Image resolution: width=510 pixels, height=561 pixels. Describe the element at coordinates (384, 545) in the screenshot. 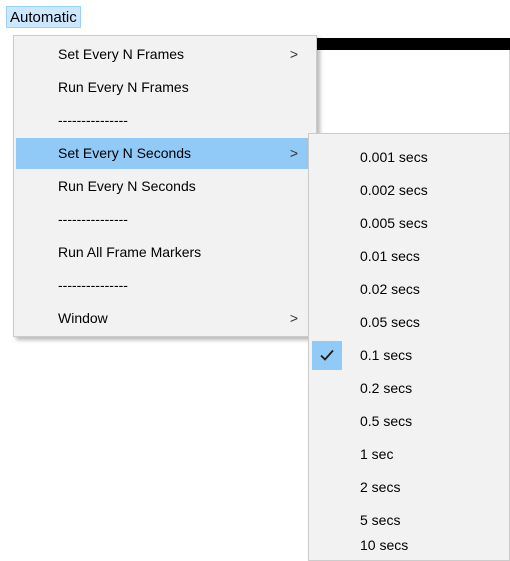

I see `submenu-item-label: 10 secs` at that location.